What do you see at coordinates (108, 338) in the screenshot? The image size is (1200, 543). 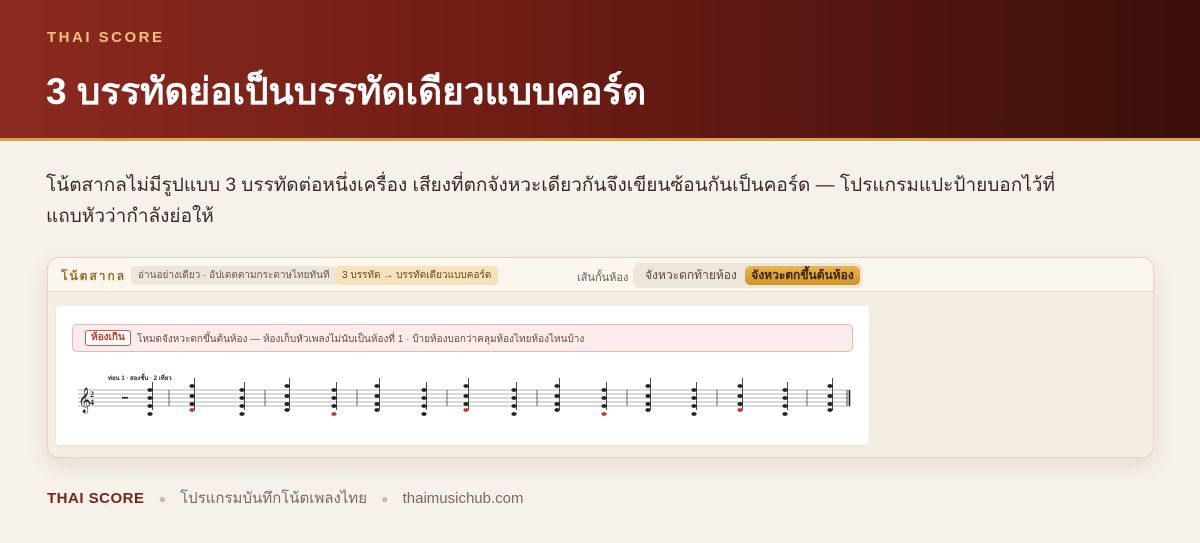 I see `alert-badge: ห้องเกิน` at bounding box center [108, 338].